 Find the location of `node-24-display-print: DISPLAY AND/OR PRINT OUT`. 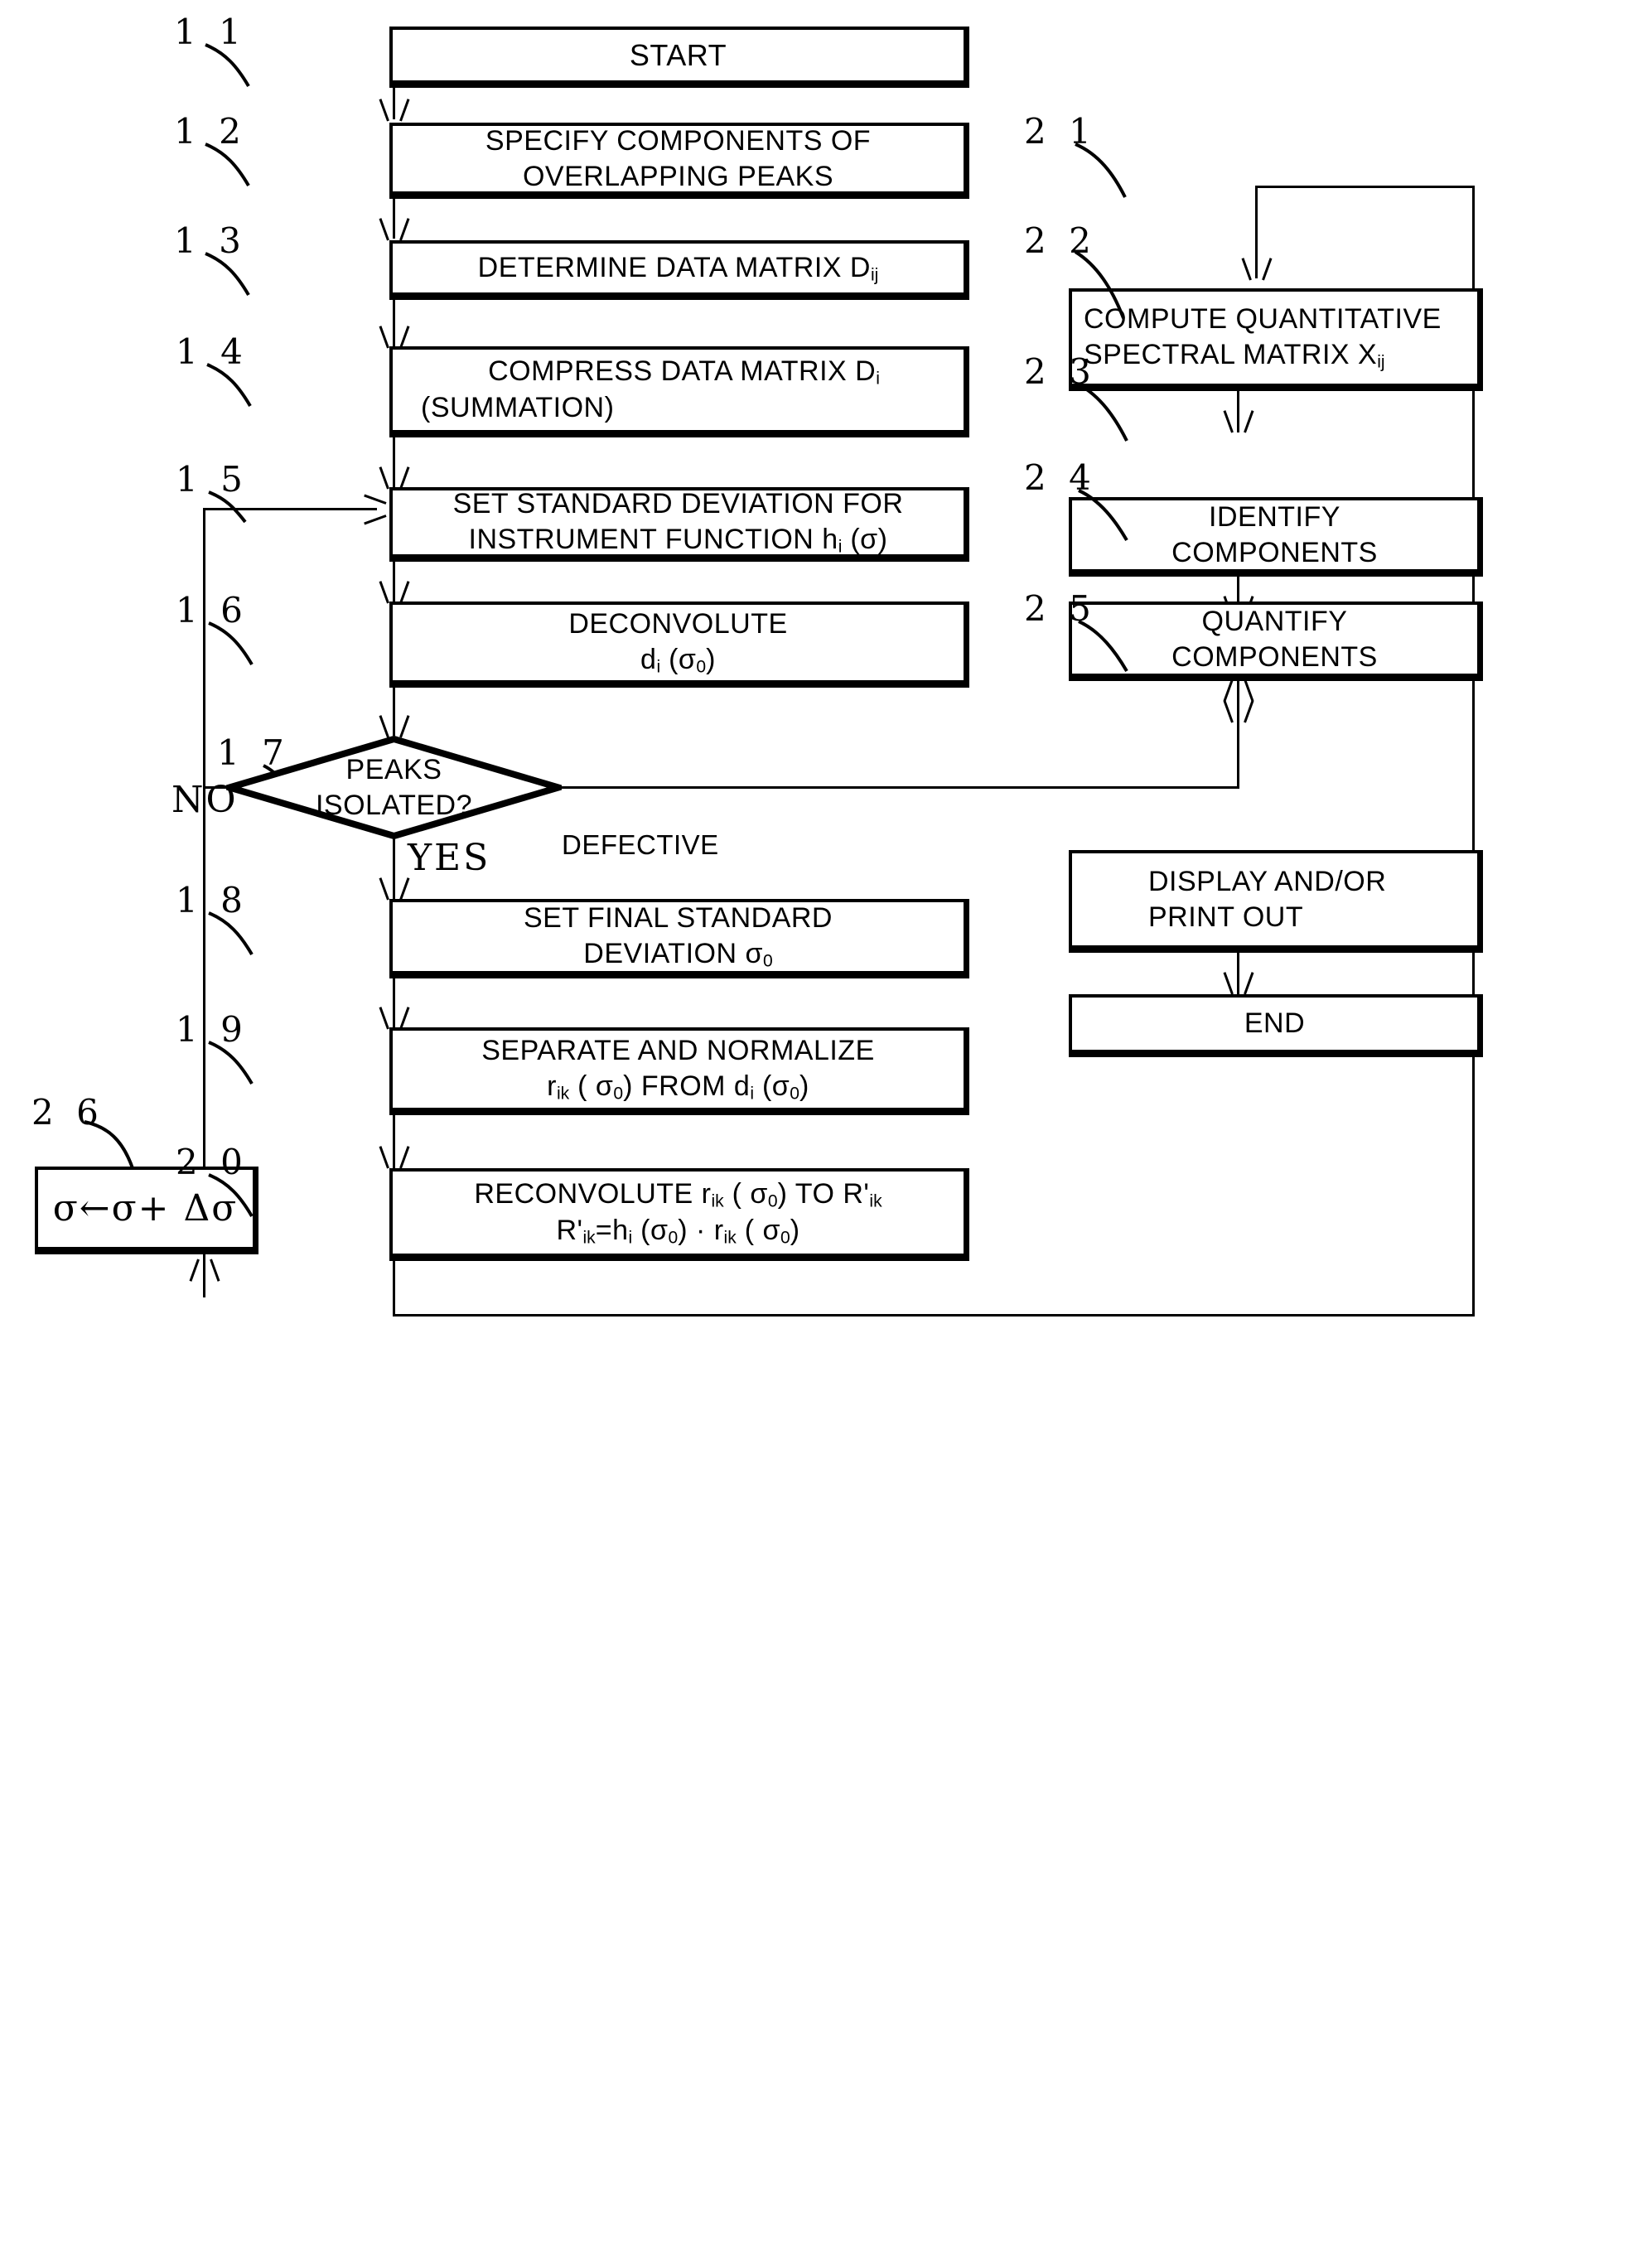

node-24-display-print: DISPLAY AND/OR PRINT OUT is located at coordinates (1276, 902).